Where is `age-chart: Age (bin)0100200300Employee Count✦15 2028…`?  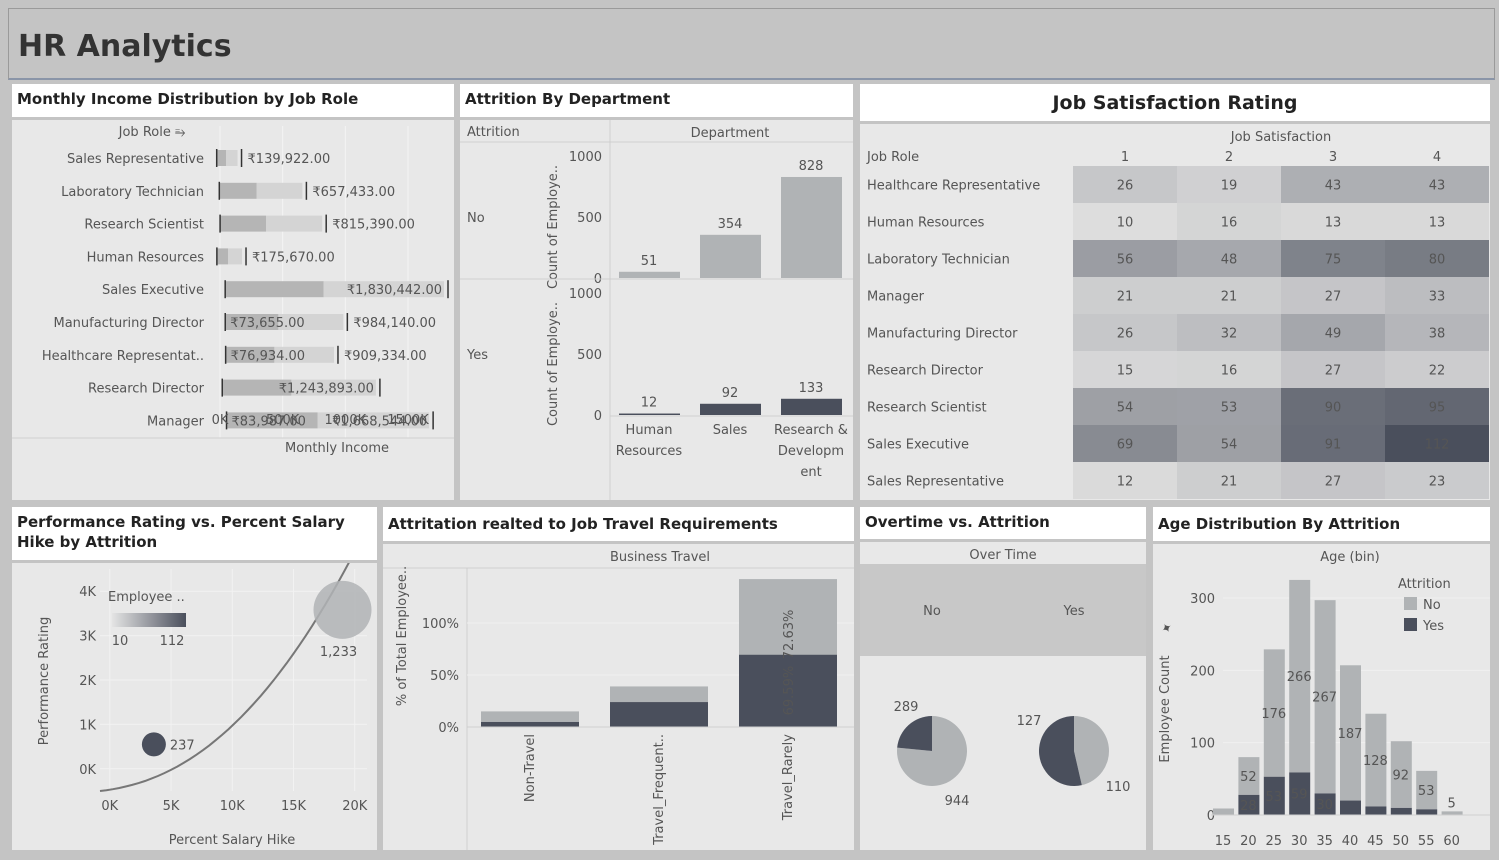 age-chart: Age (bin)0100200300Employee Count✦15 2028… is located at coordinates (1321, 697).